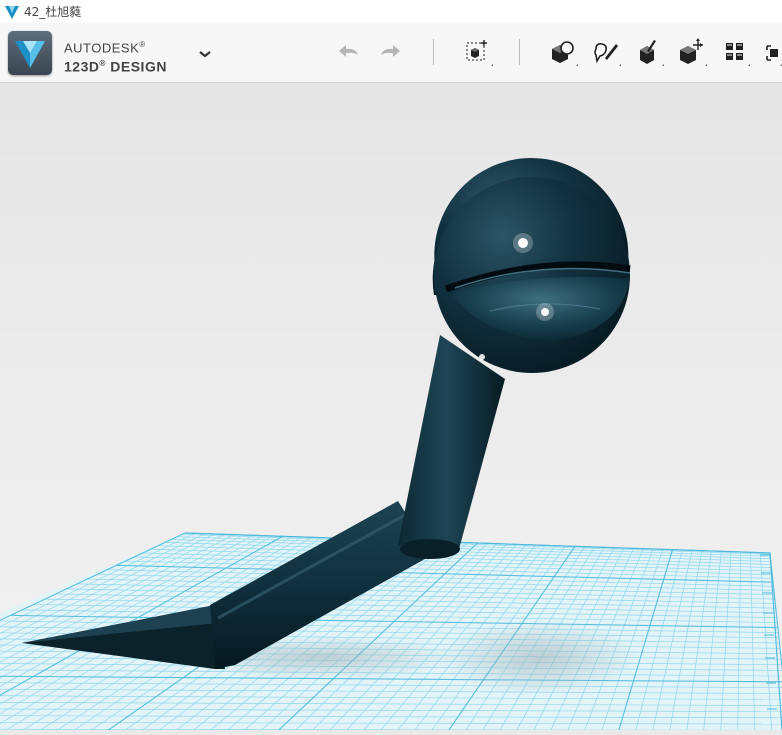 The height and width of the screenshot is (735, 782). I want to click on app-menu-button, so click(30, 53).